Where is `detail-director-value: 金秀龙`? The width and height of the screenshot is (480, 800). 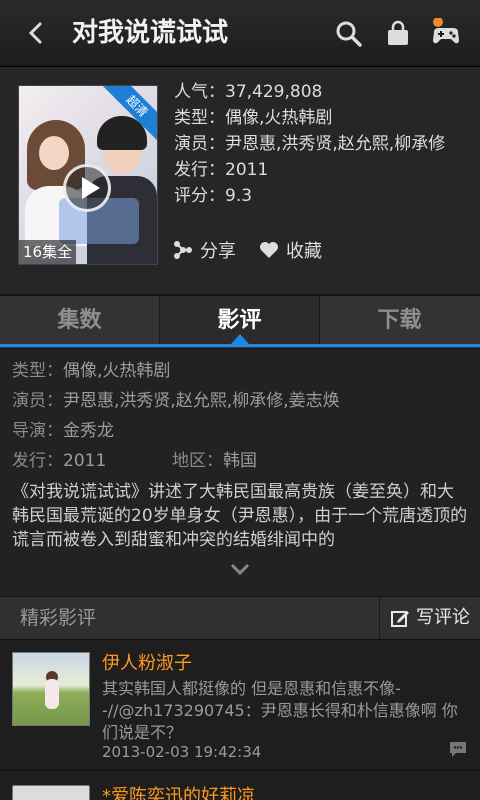
detail-director-value: 金秀龙 is located at coordinates (88, 431).